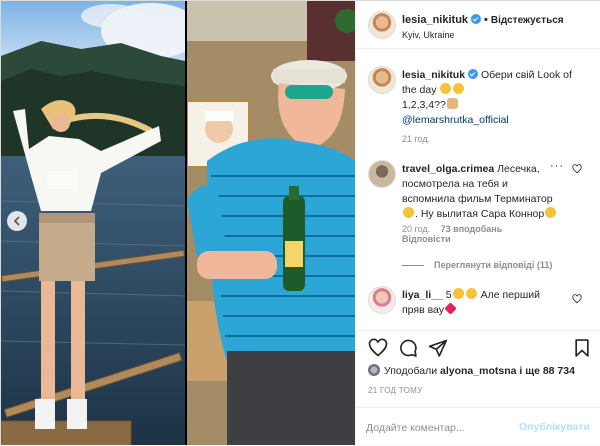 The height and width of the screenshot is (446, 600). I want to click on chevron-left-icon, so click(16, 221).